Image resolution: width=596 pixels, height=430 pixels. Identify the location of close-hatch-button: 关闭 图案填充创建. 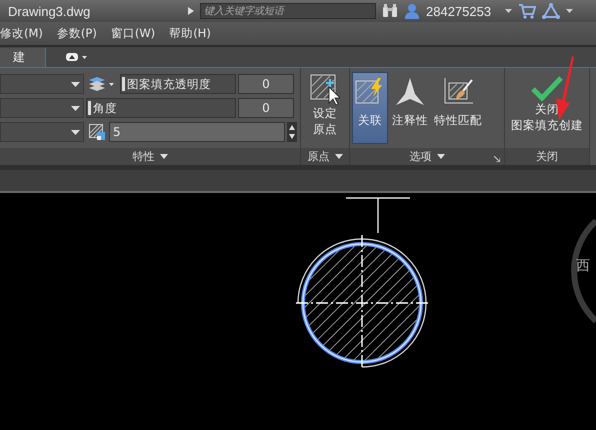
(547, 109).